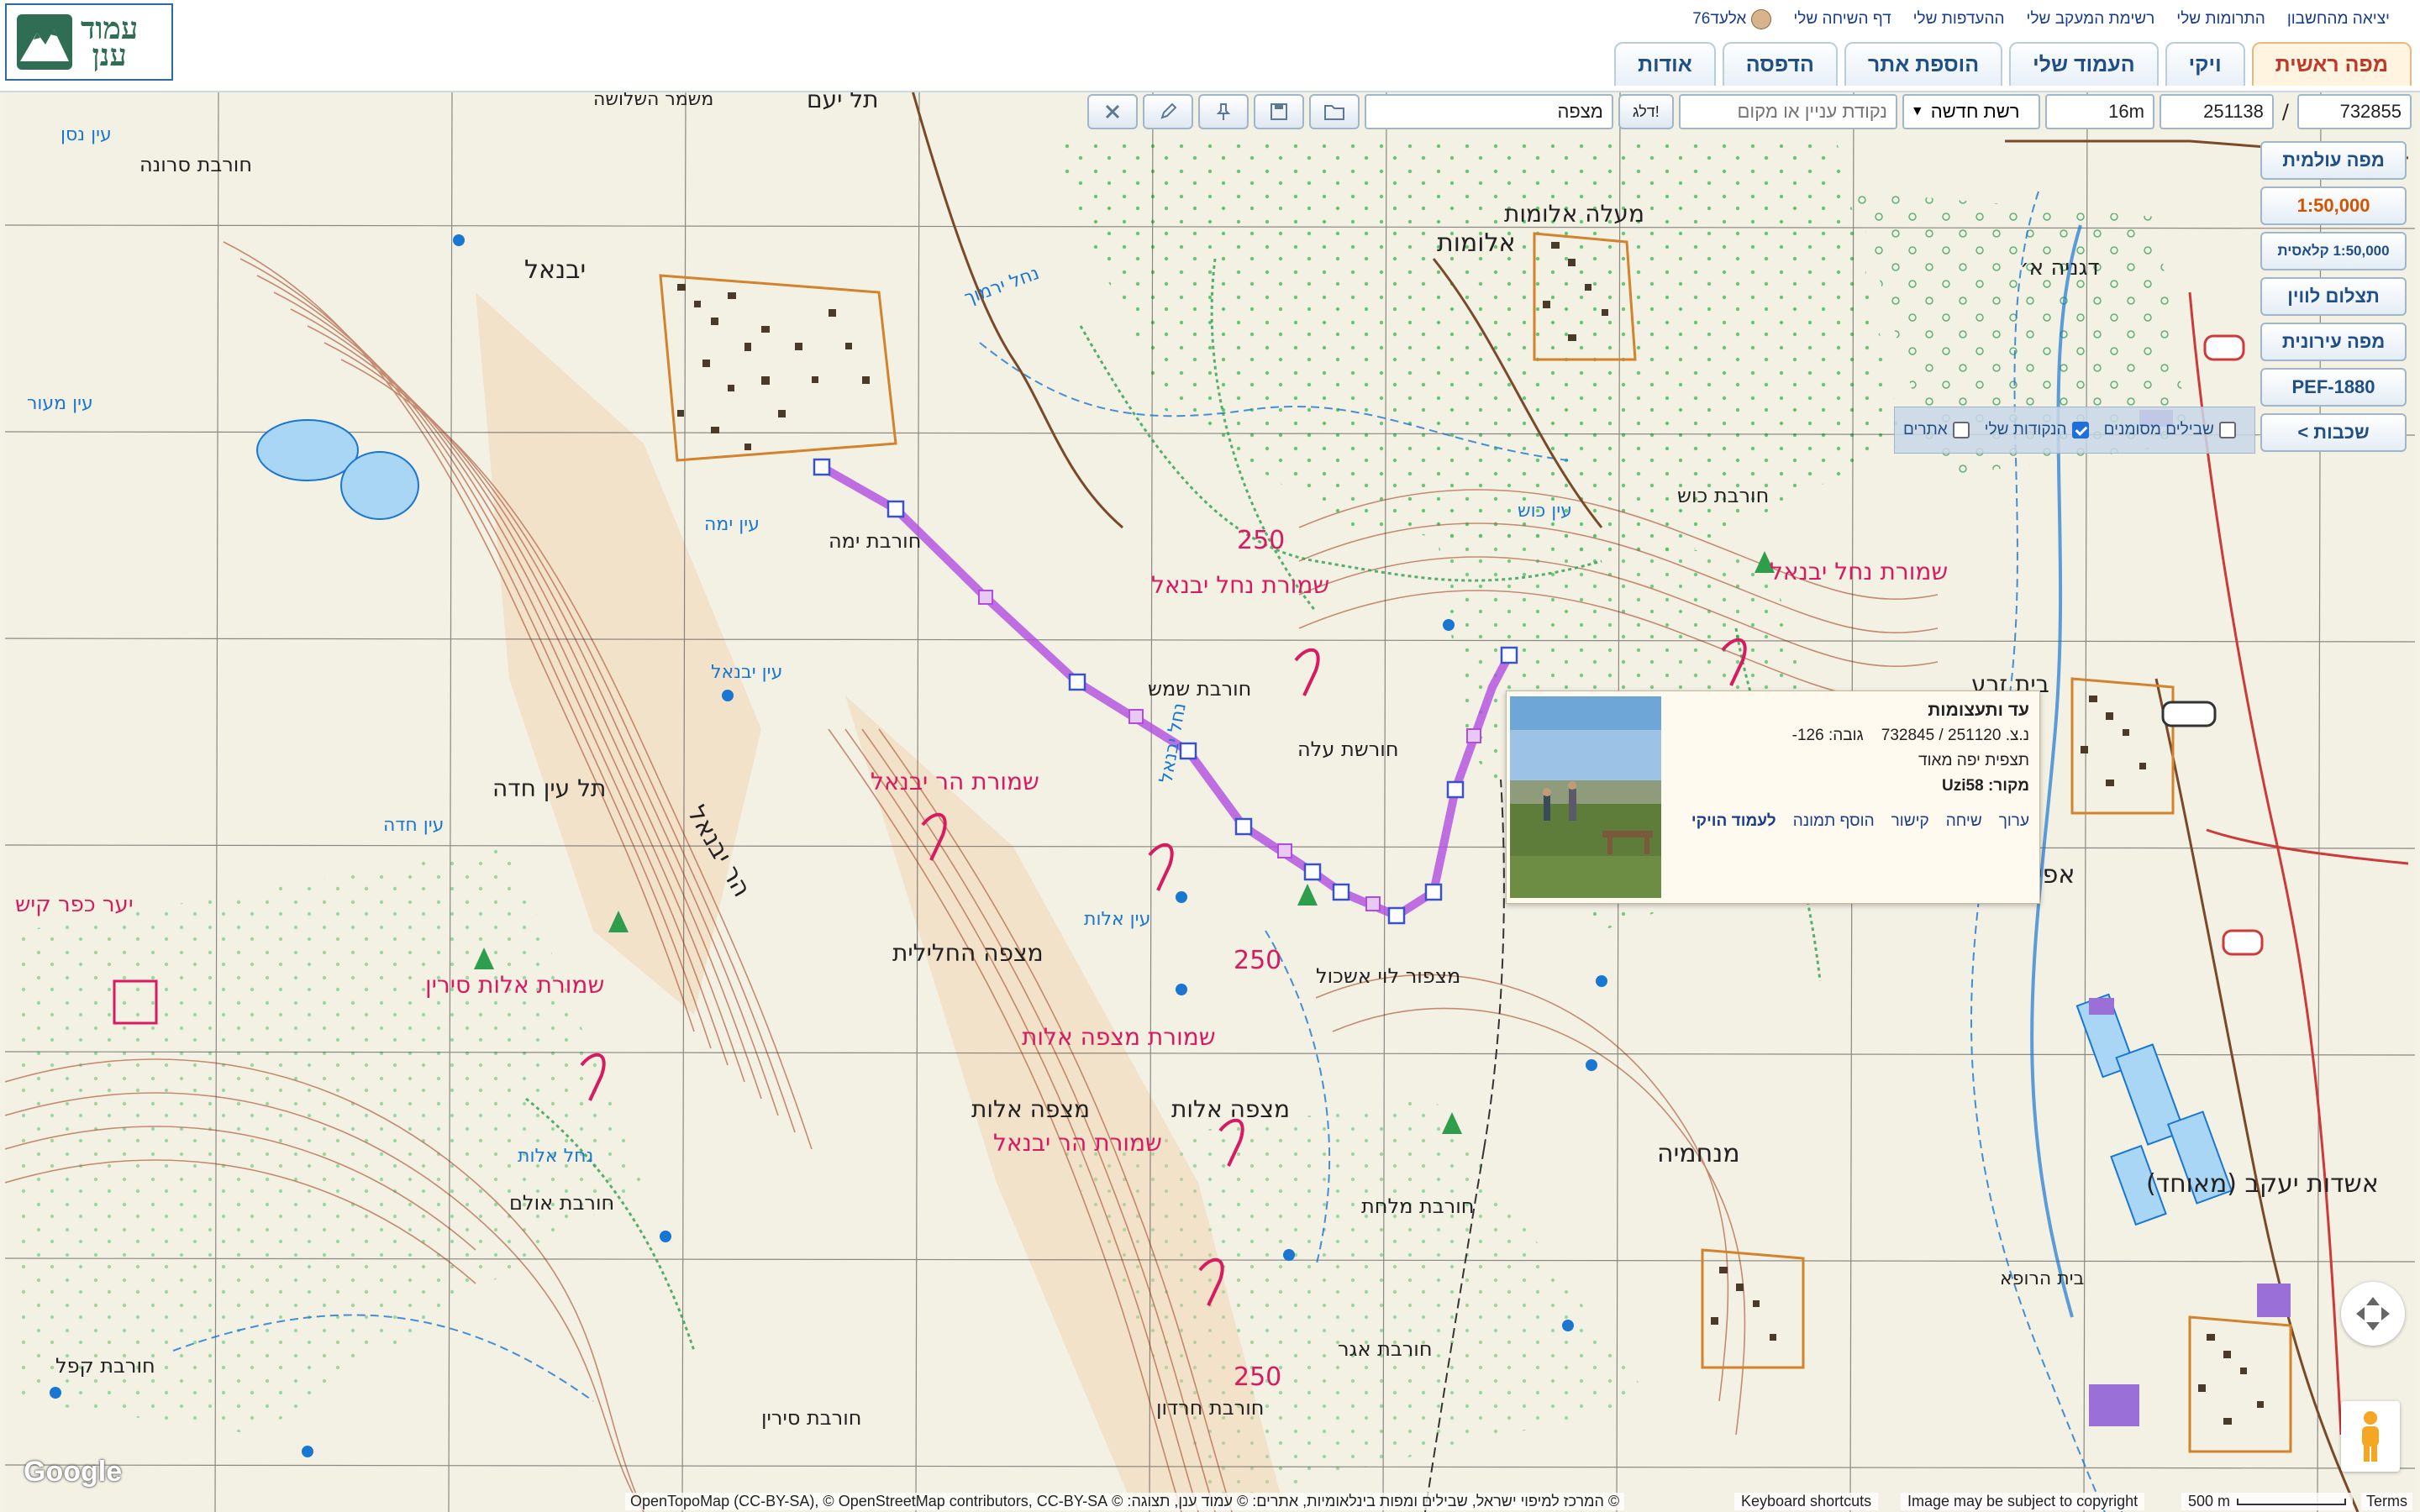 The width and height of the screenshot is (2420, 1512). Describe the element at coordinates (2080, 430) in the screenshot. I see `checkbox-checked` at that location.